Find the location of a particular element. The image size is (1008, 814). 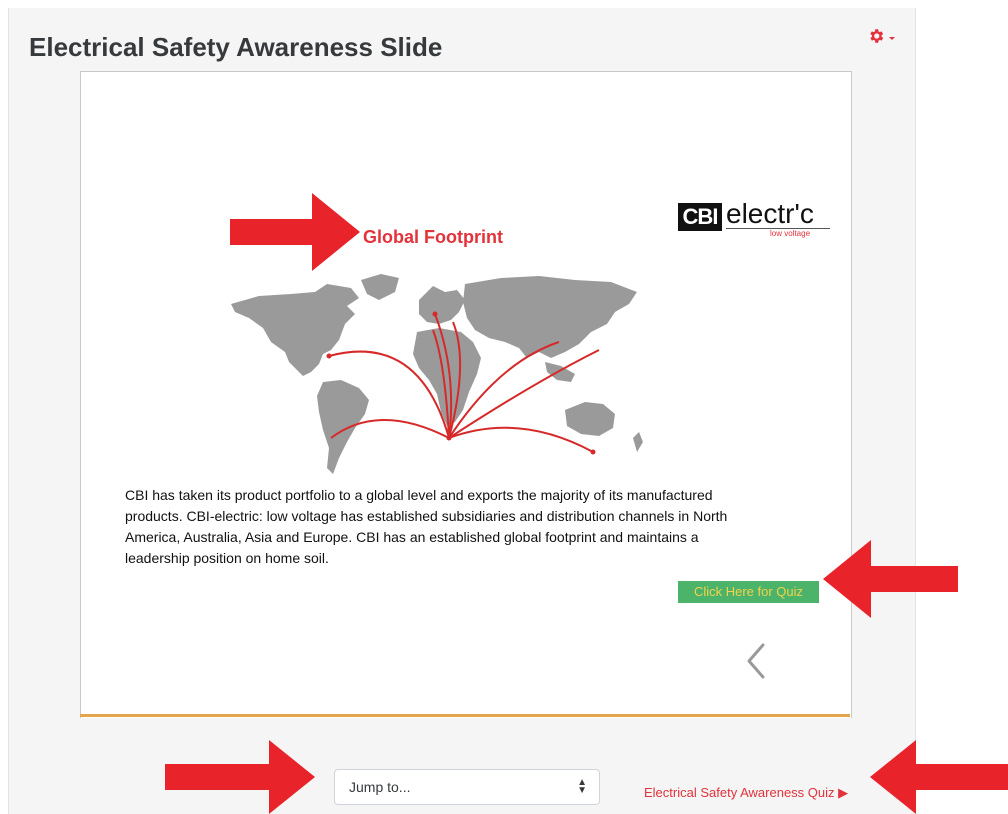

caret-down-icon is located at coordinates (892, 38).